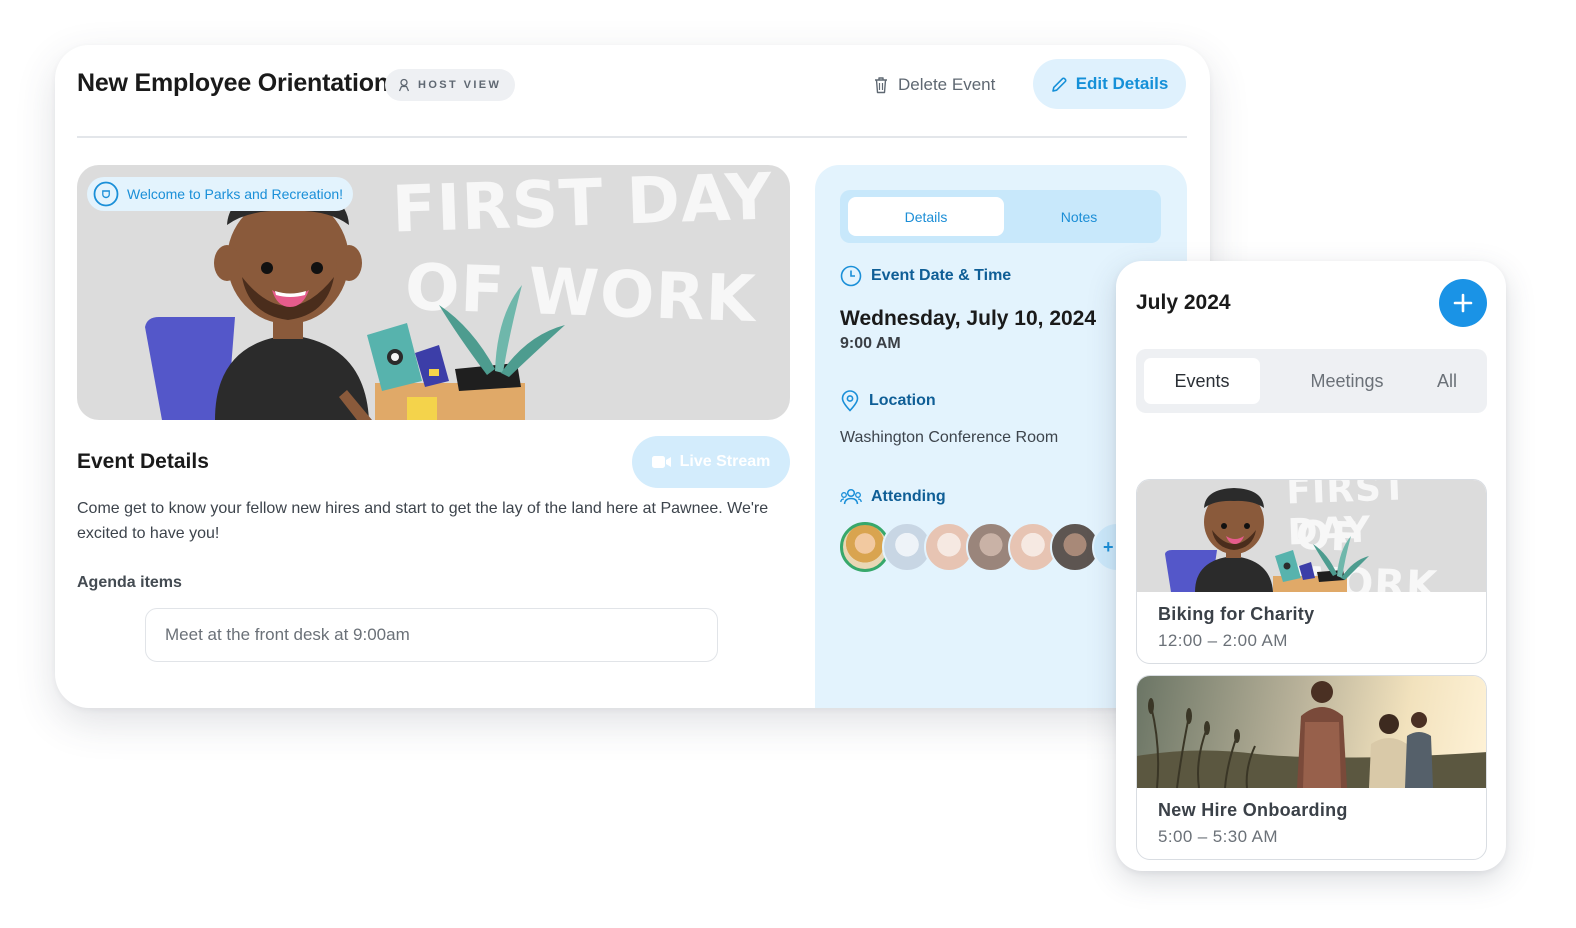 This screenshot has height=928, width=1576. What do you see at coordinates (661, 462) in the screenshot?
I see `video-camera-icon` at bounding box center [661, 462].